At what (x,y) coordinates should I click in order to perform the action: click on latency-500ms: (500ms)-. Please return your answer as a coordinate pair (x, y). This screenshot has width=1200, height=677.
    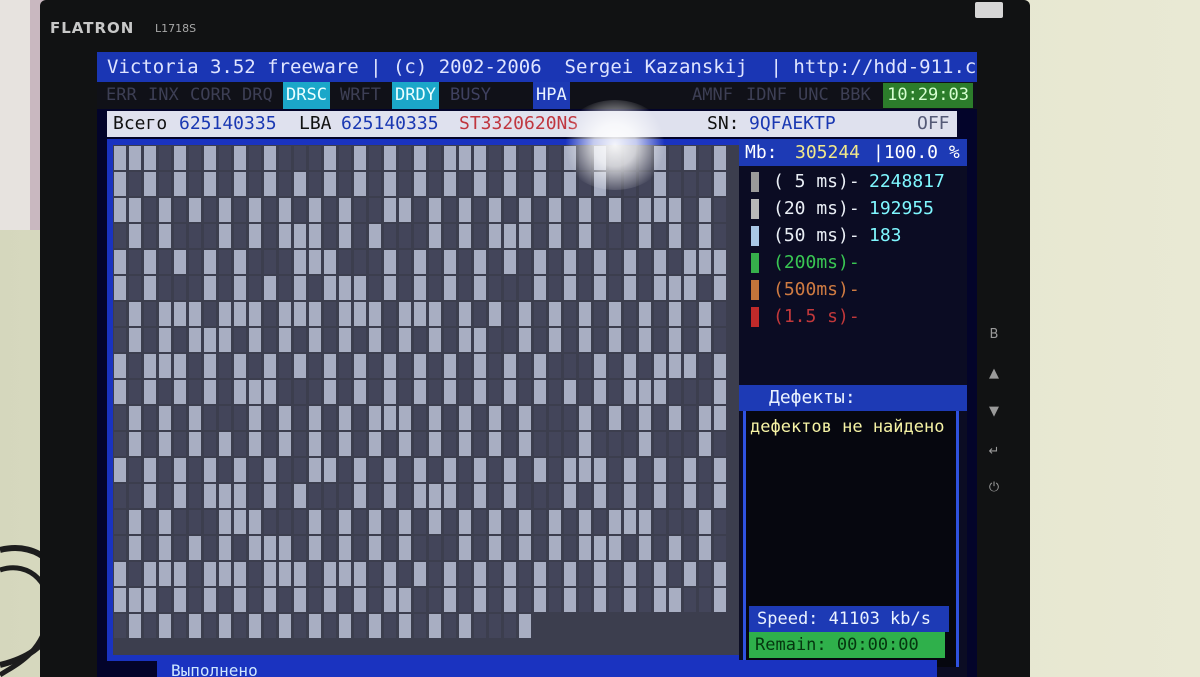
    Looking at the image, I should click on (853, 290).